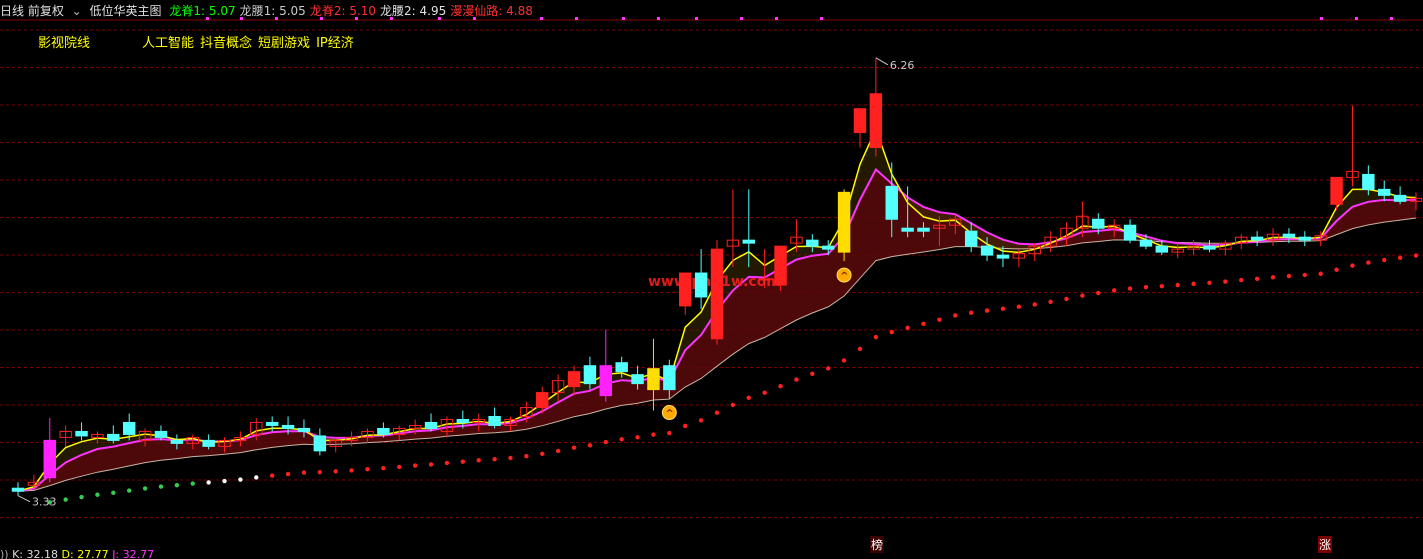 The image size is (1423, 559). I want to click on concept-tag: IP经济, so click(335, 43).